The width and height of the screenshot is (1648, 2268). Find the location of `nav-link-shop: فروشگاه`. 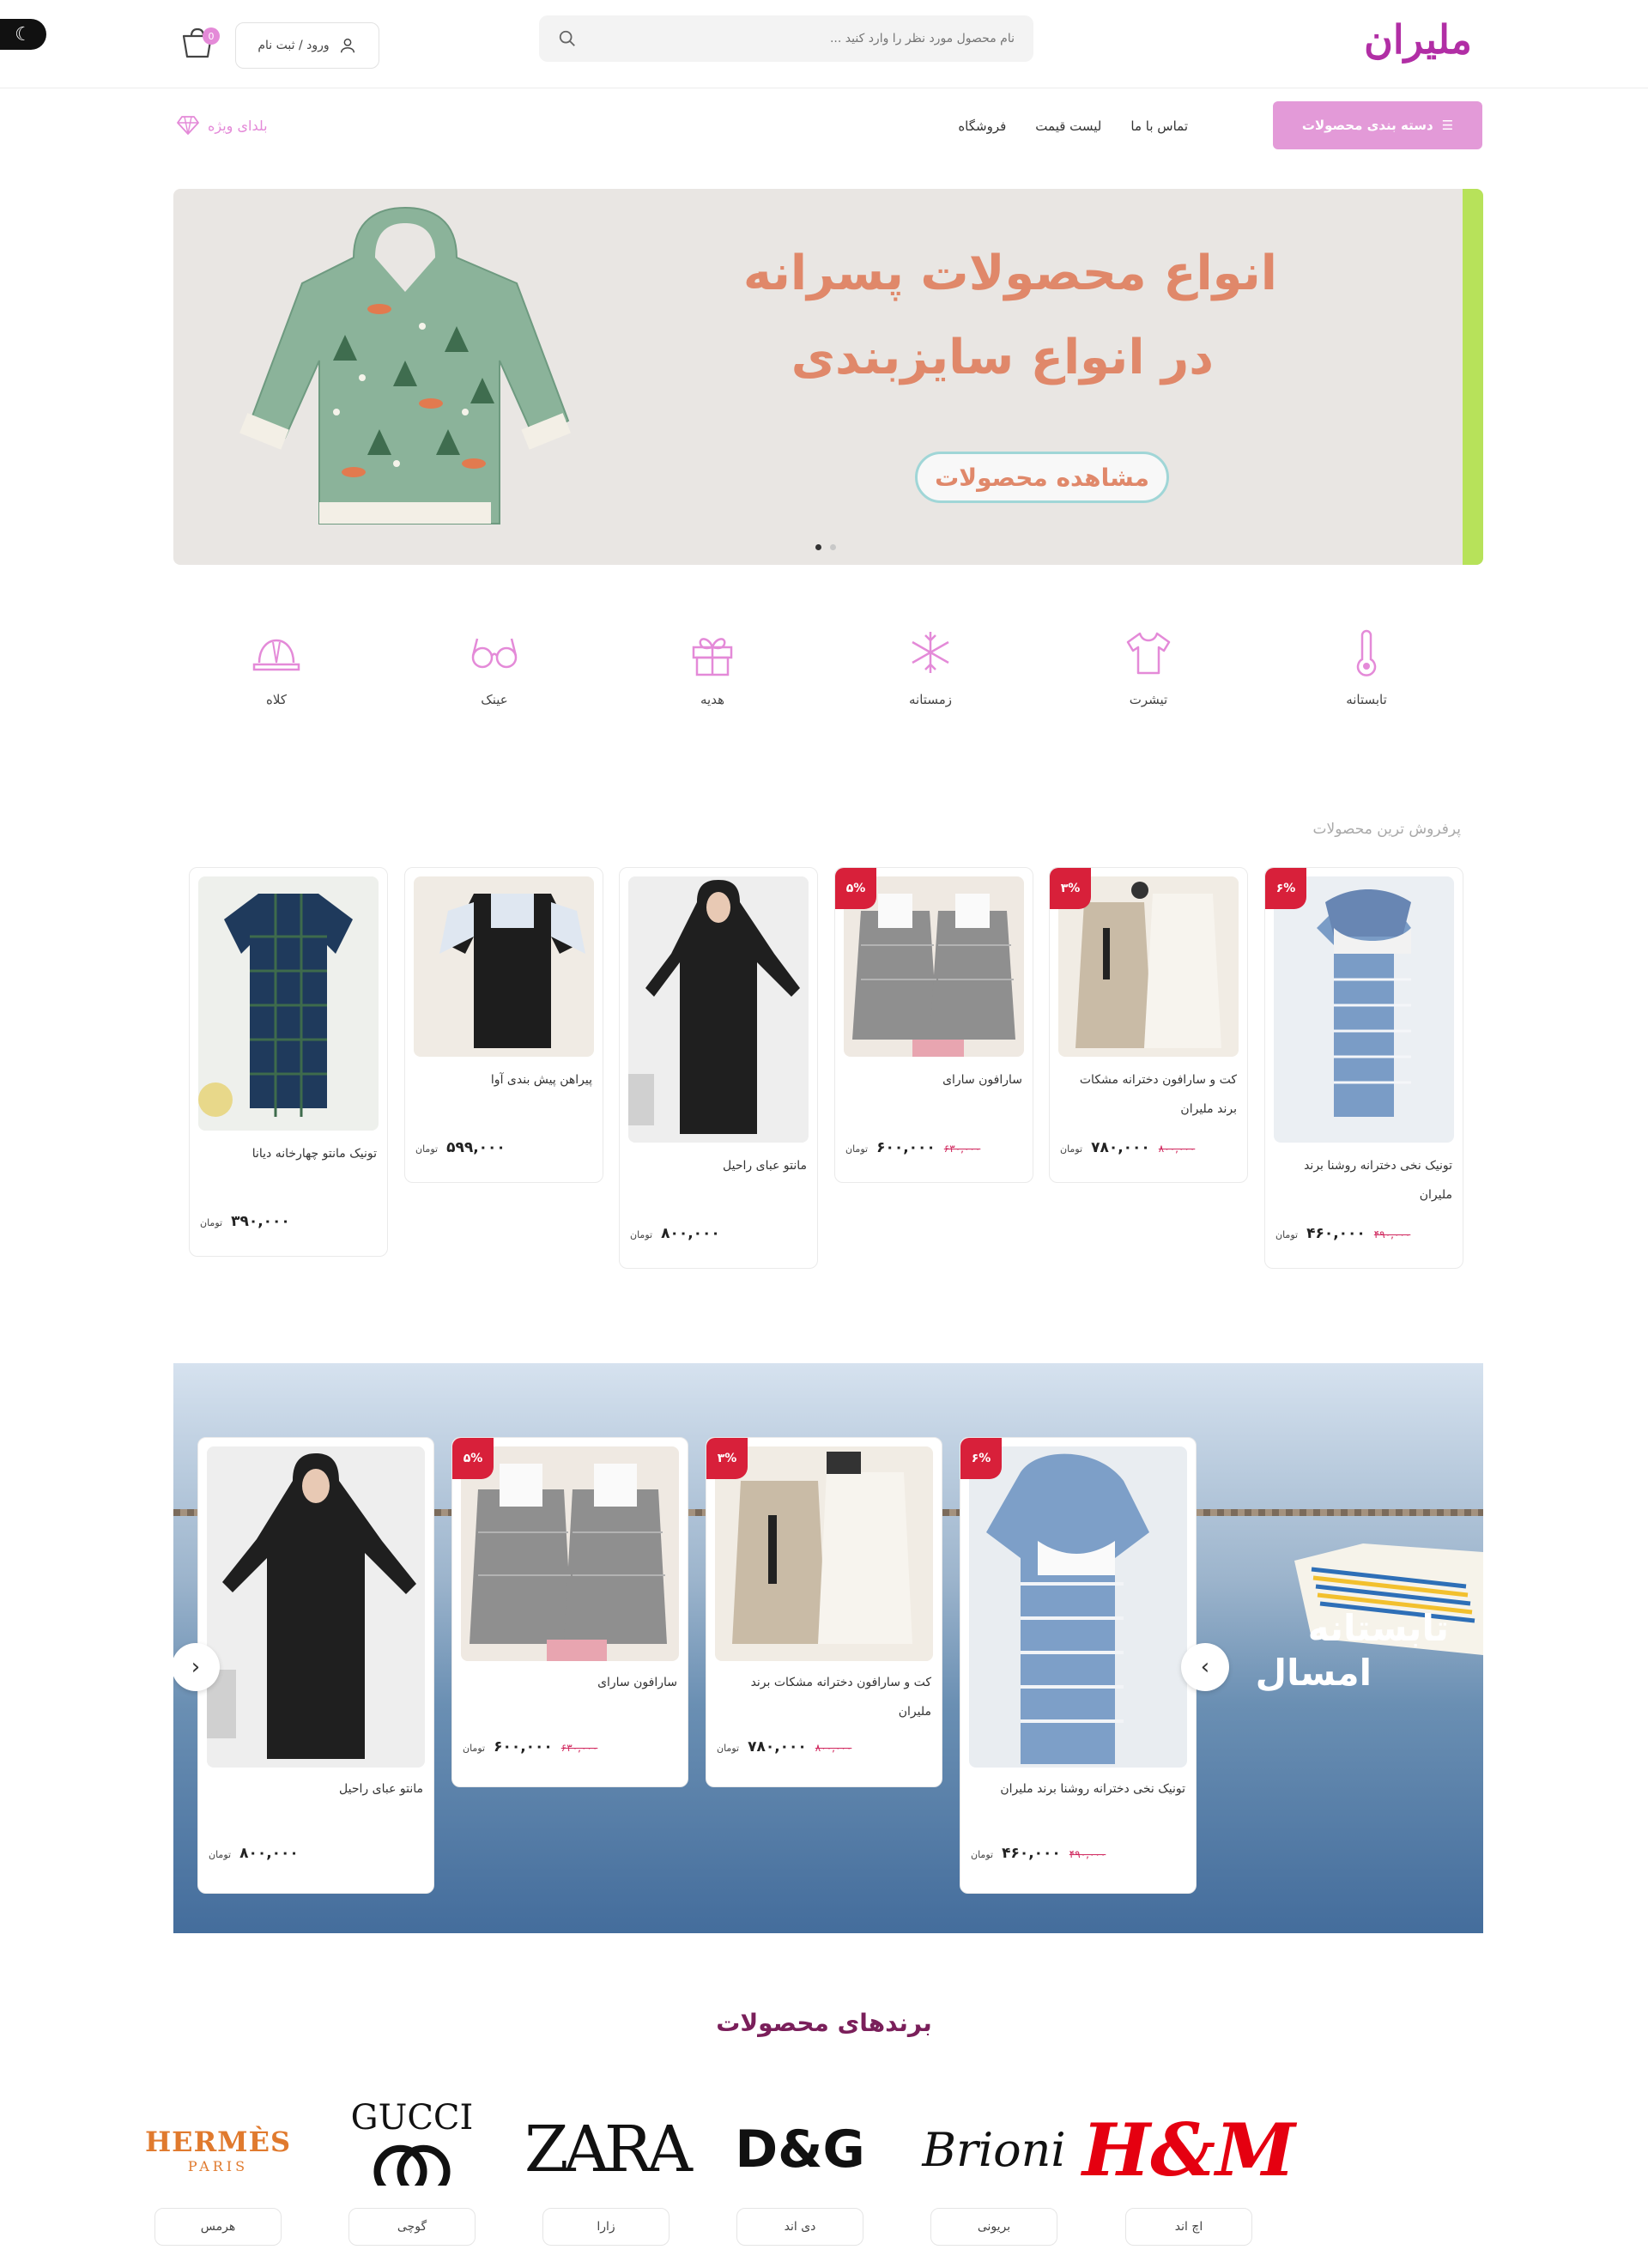

nav-link-shop: فروشگاه is located at coordinates (982, 126).